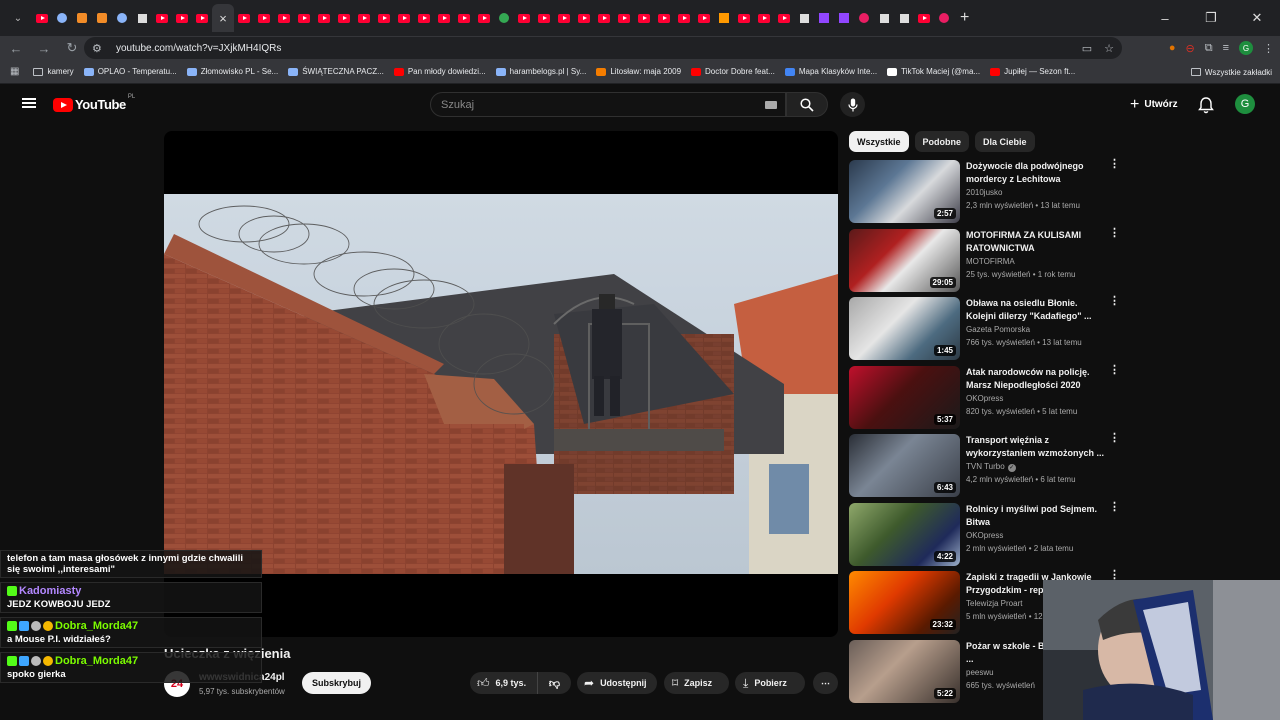 The height and width of the screenshot is (720, 1280). Describe the element at coordinates (1005, 141) in the screenshot. I see `chip-for-you: Dla Ciebie` at that location.